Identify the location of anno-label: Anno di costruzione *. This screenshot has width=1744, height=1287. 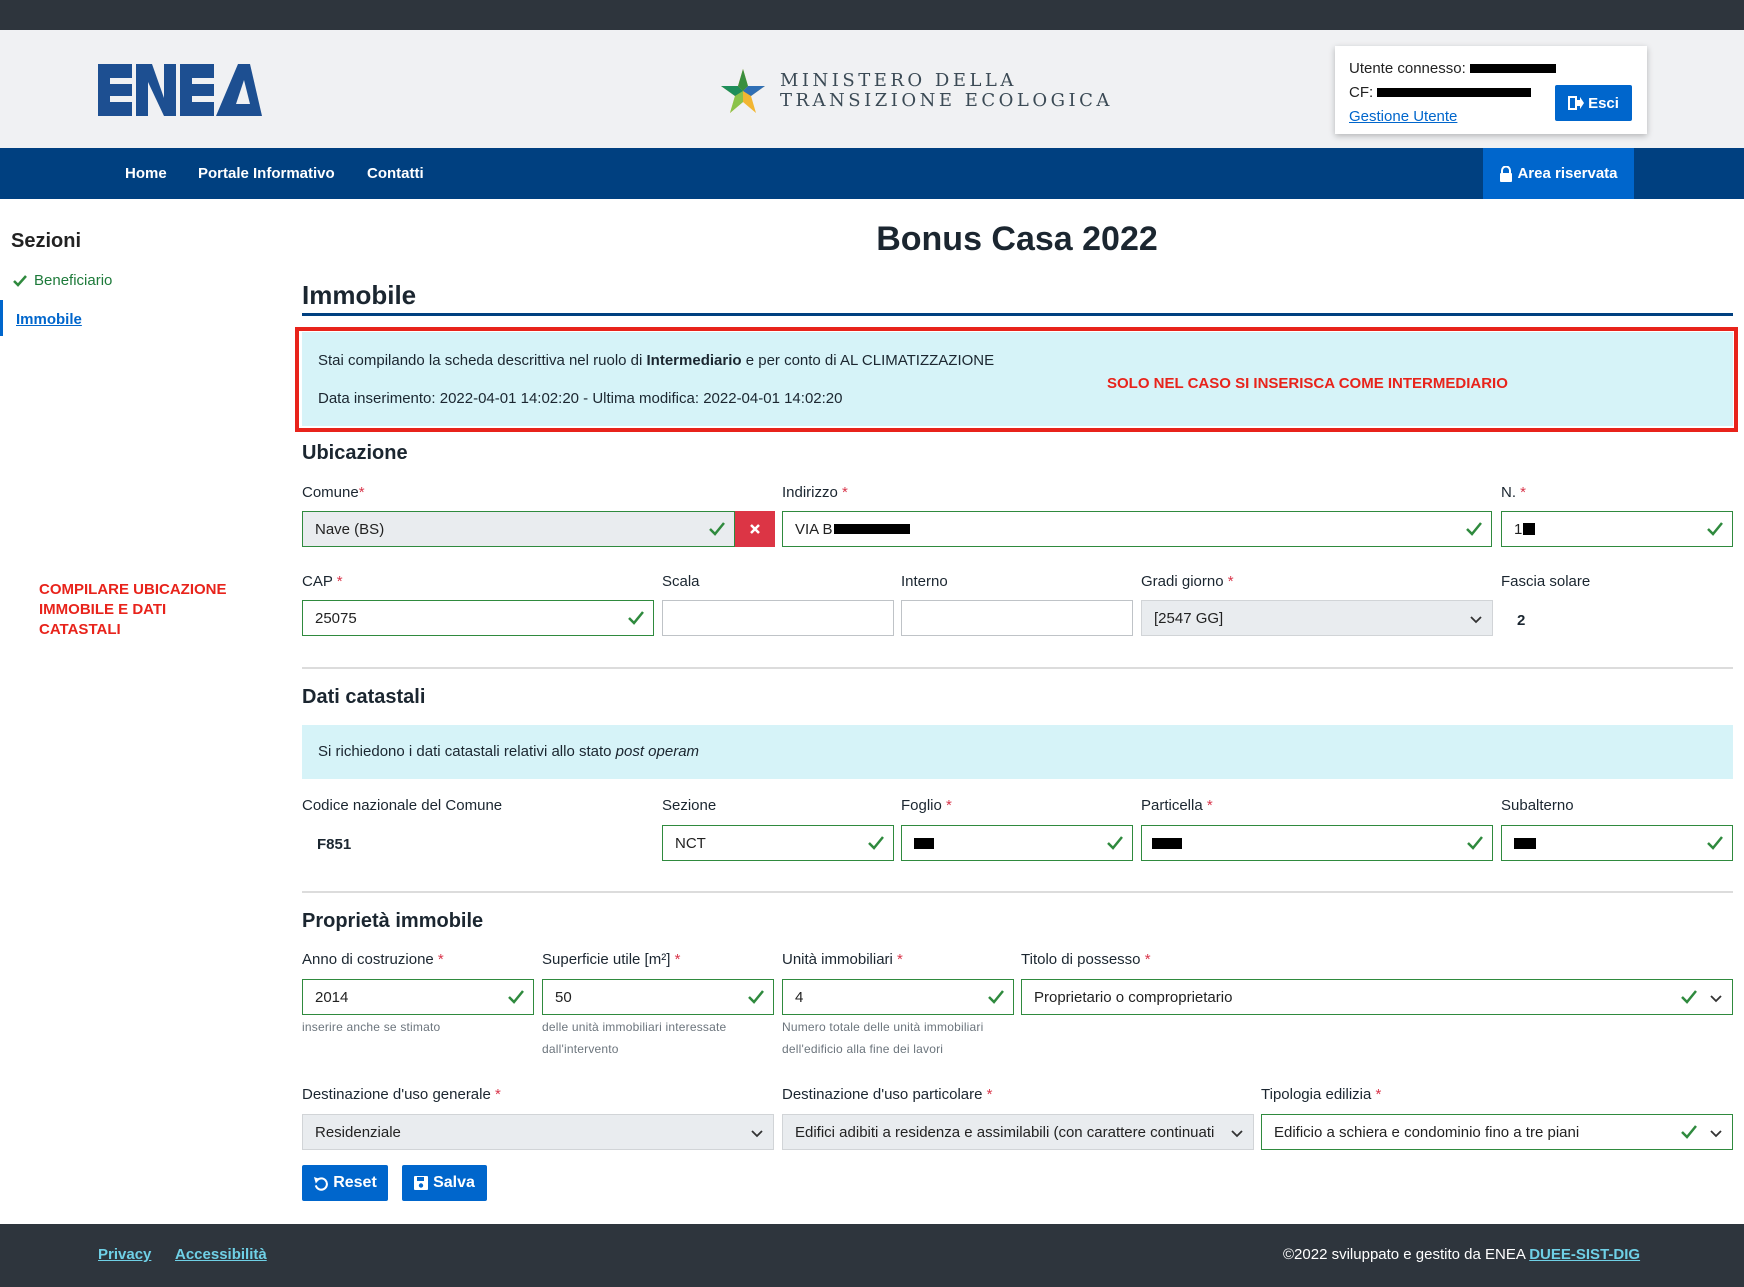
(373, 959).